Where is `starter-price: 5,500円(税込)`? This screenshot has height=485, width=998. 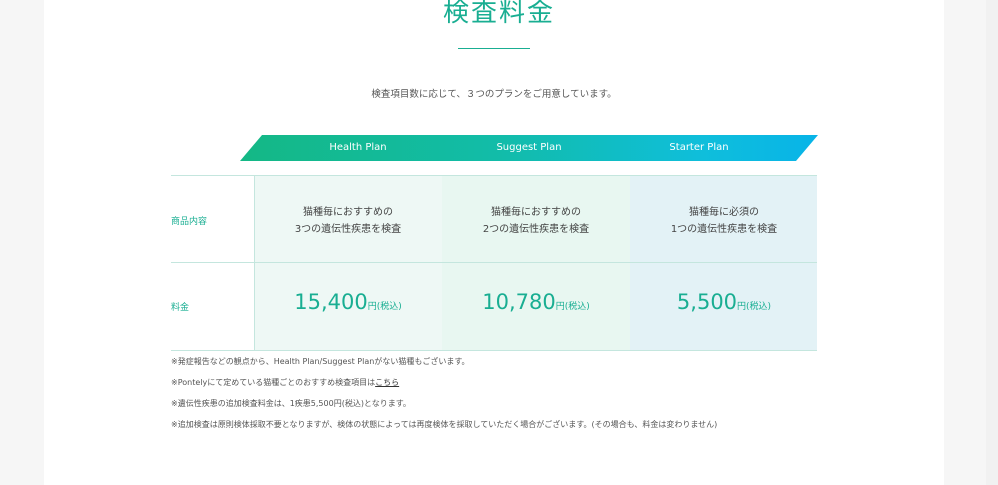
starter-price: 5,500円(税込) is located at coordinates (724, 302).